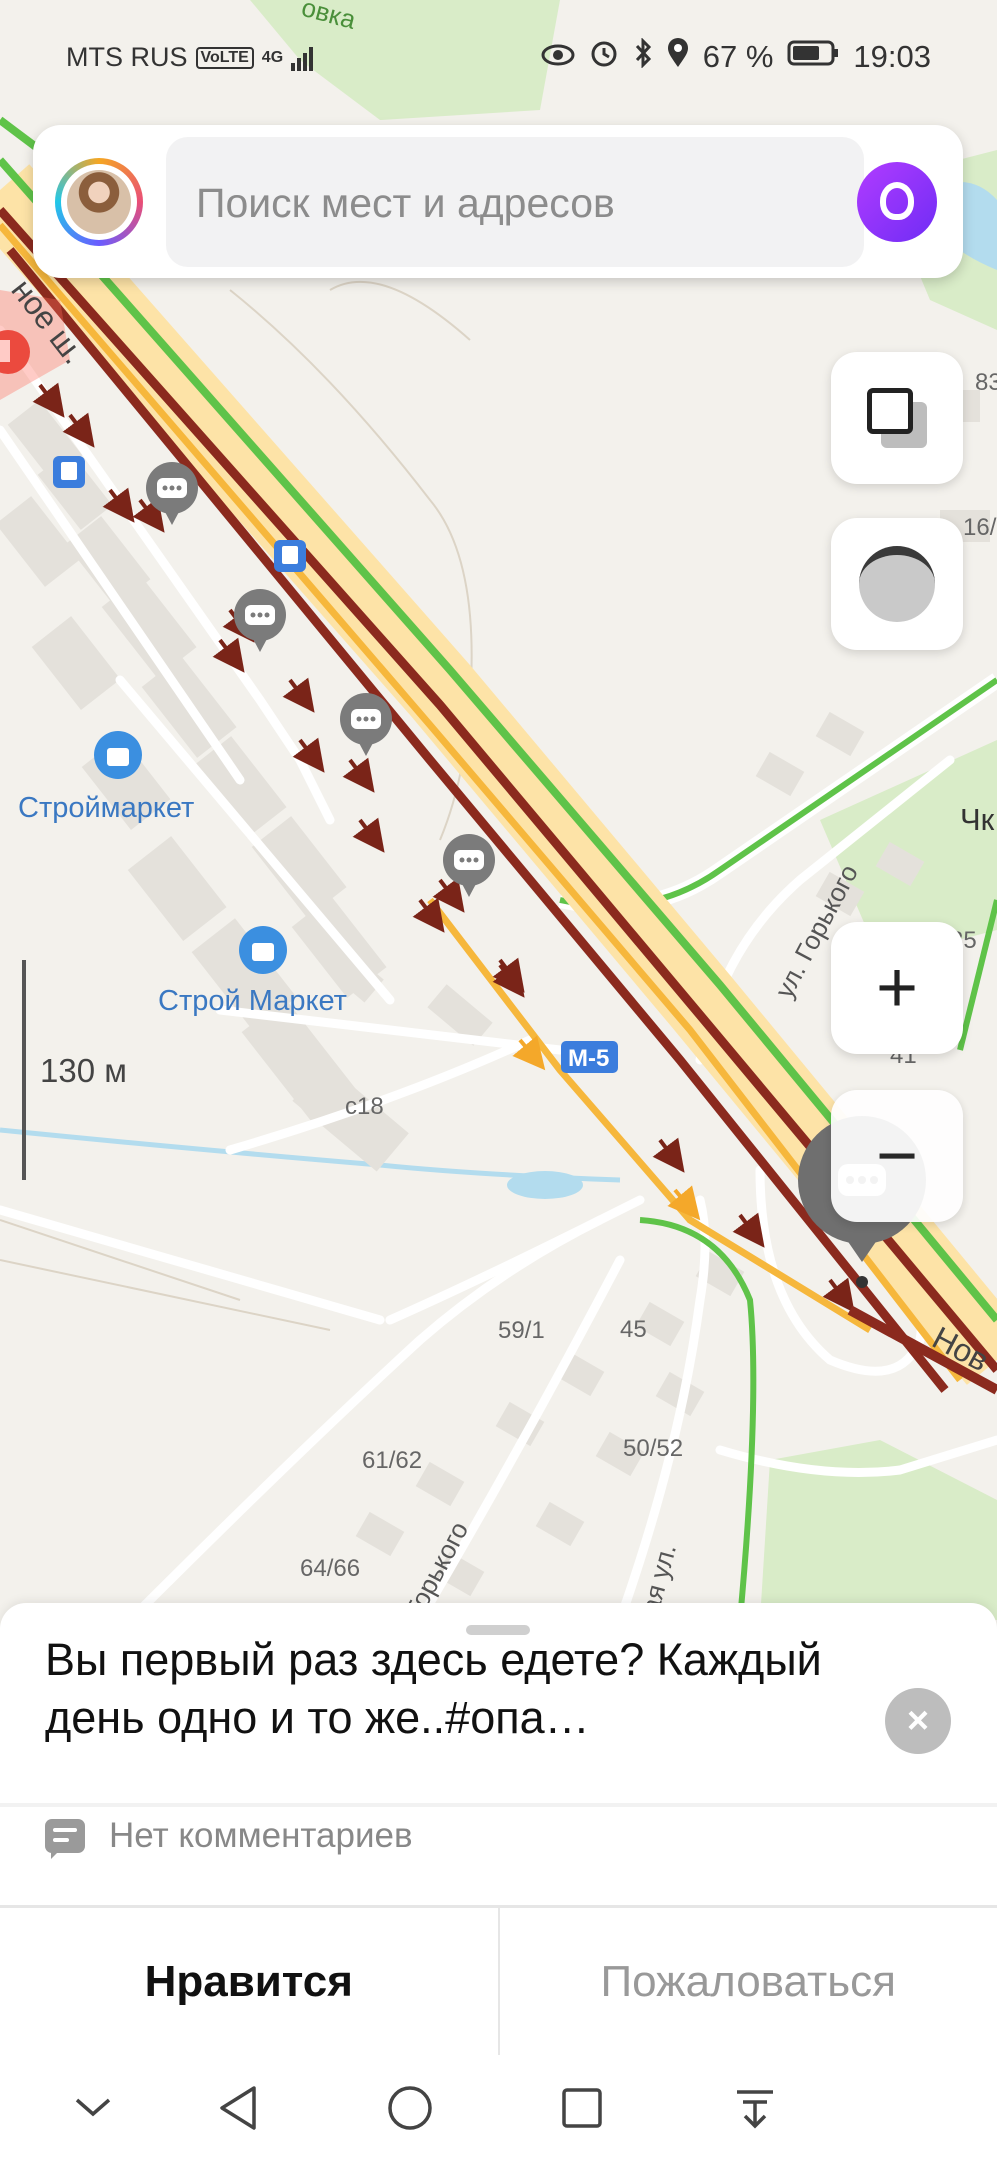  Describe the element at coordinates (272, 57) in the screenshot. I see `network-type: 4G` at that location.